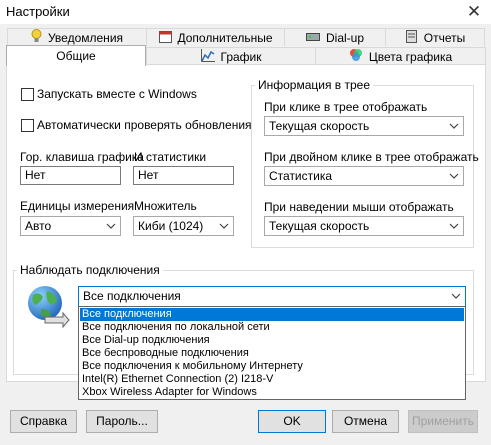  What do you see at coordinates (319, 226) in the screenshot?
I see `tray-hover-value: Текущая скорость` at bounding box center [319, 226].